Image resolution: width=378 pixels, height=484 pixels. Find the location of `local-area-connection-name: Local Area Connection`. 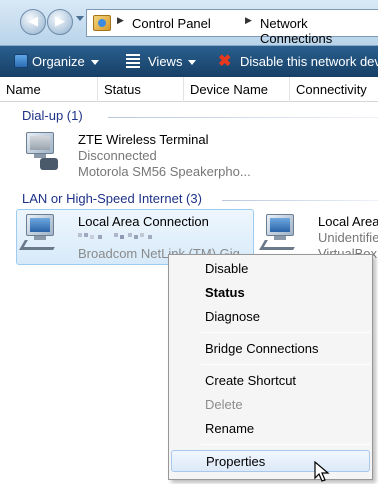

local-area-connection-name: Local Area Connection is located at coordinates (143, 221).